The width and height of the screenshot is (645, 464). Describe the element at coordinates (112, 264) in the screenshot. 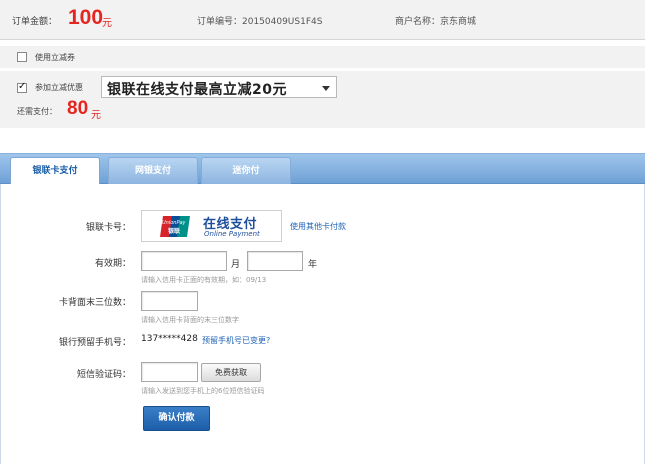

I see `expiry-label: 有效期：` at that location.